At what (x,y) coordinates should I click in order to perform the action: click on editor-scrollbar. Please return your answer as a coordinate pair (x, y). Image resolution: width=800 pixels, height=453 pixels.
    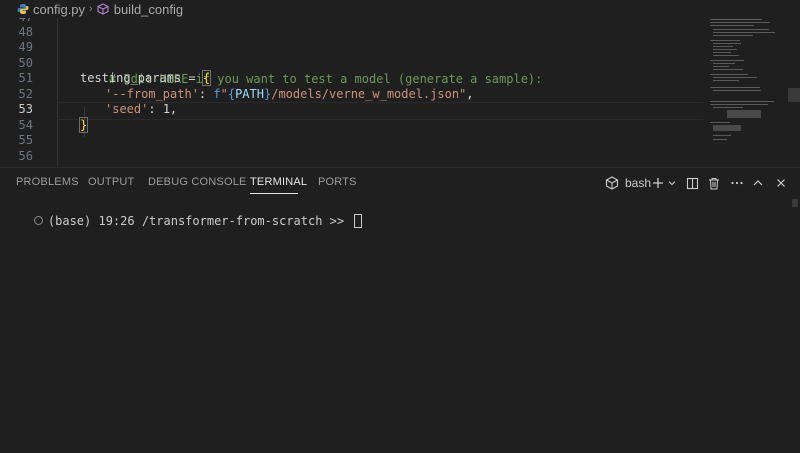
    Looking at the image, I should click on (794, 95).